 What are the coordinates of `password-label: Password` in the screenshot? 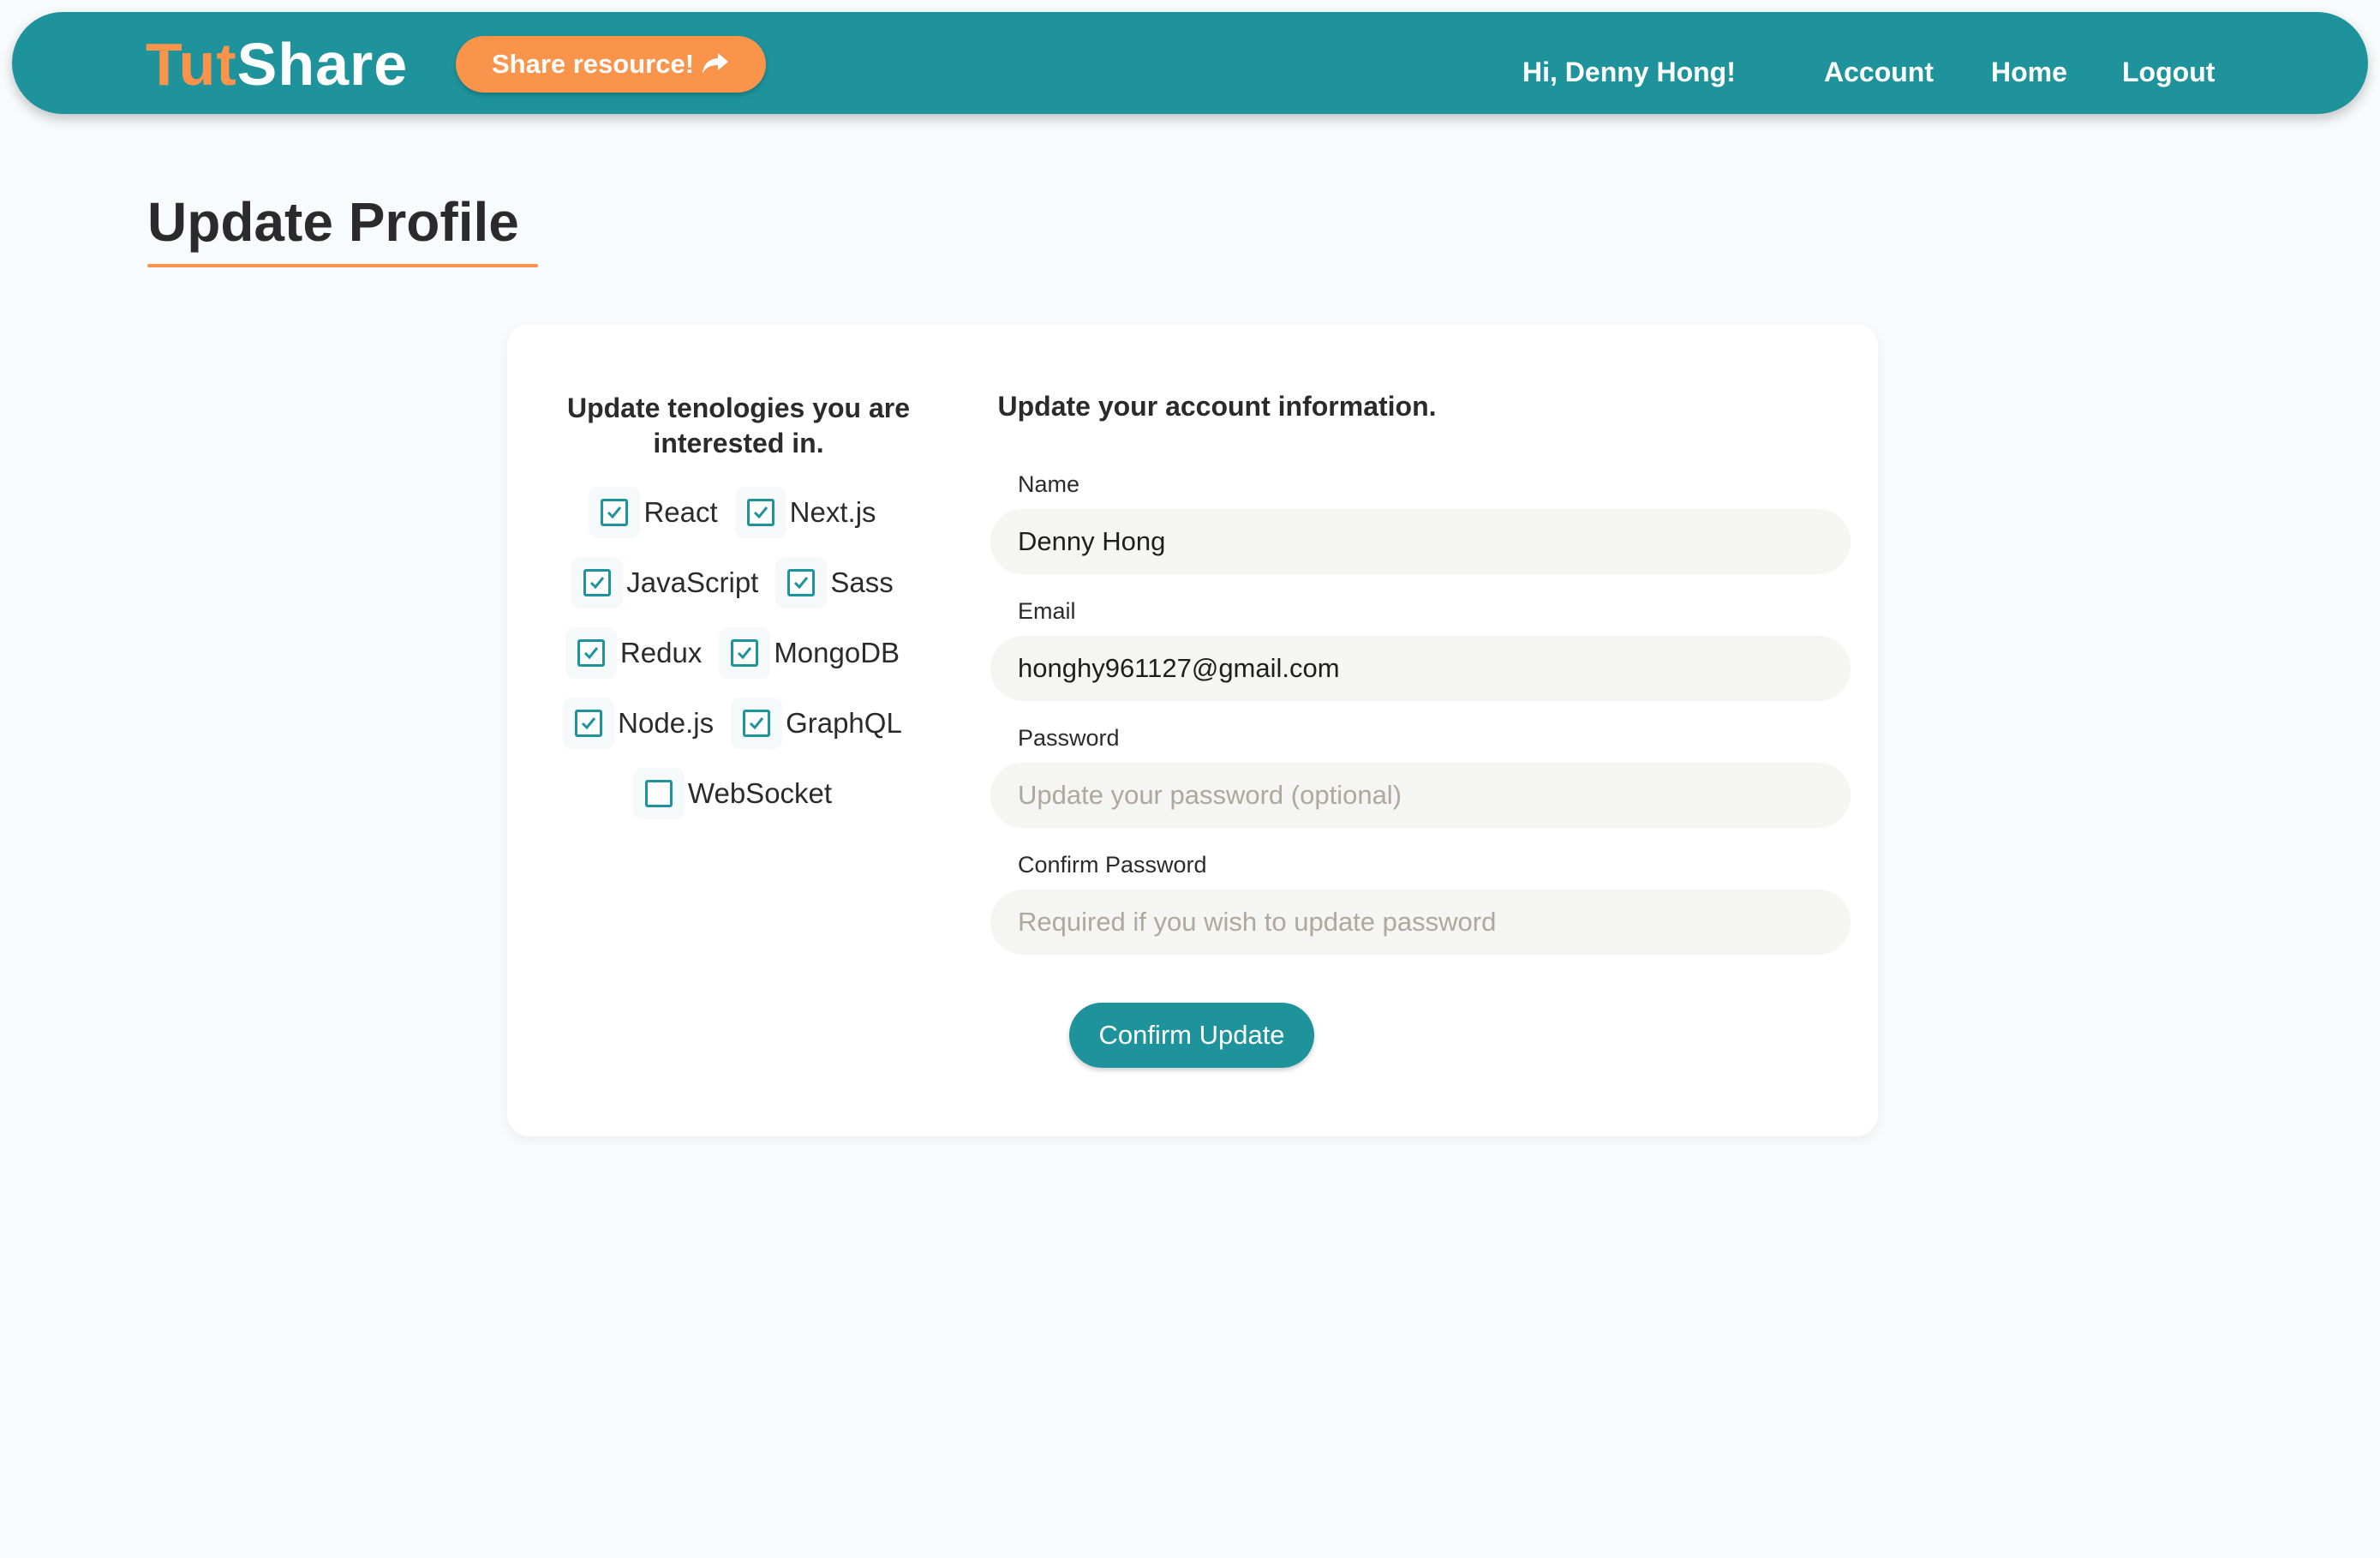 It's located at (1069, 738).